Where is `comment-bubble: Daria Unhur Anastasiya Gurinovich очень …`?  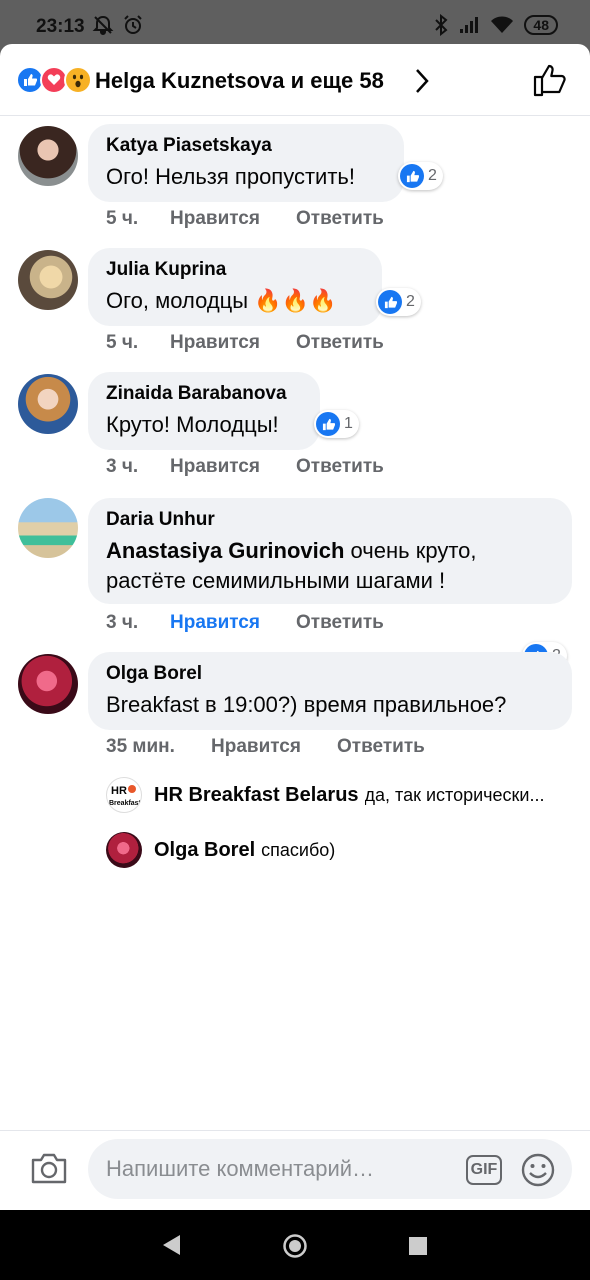
comment-bubble: Daria Unhur Anastasiya Gurinovich очень … is located at coordinates (330, 551).